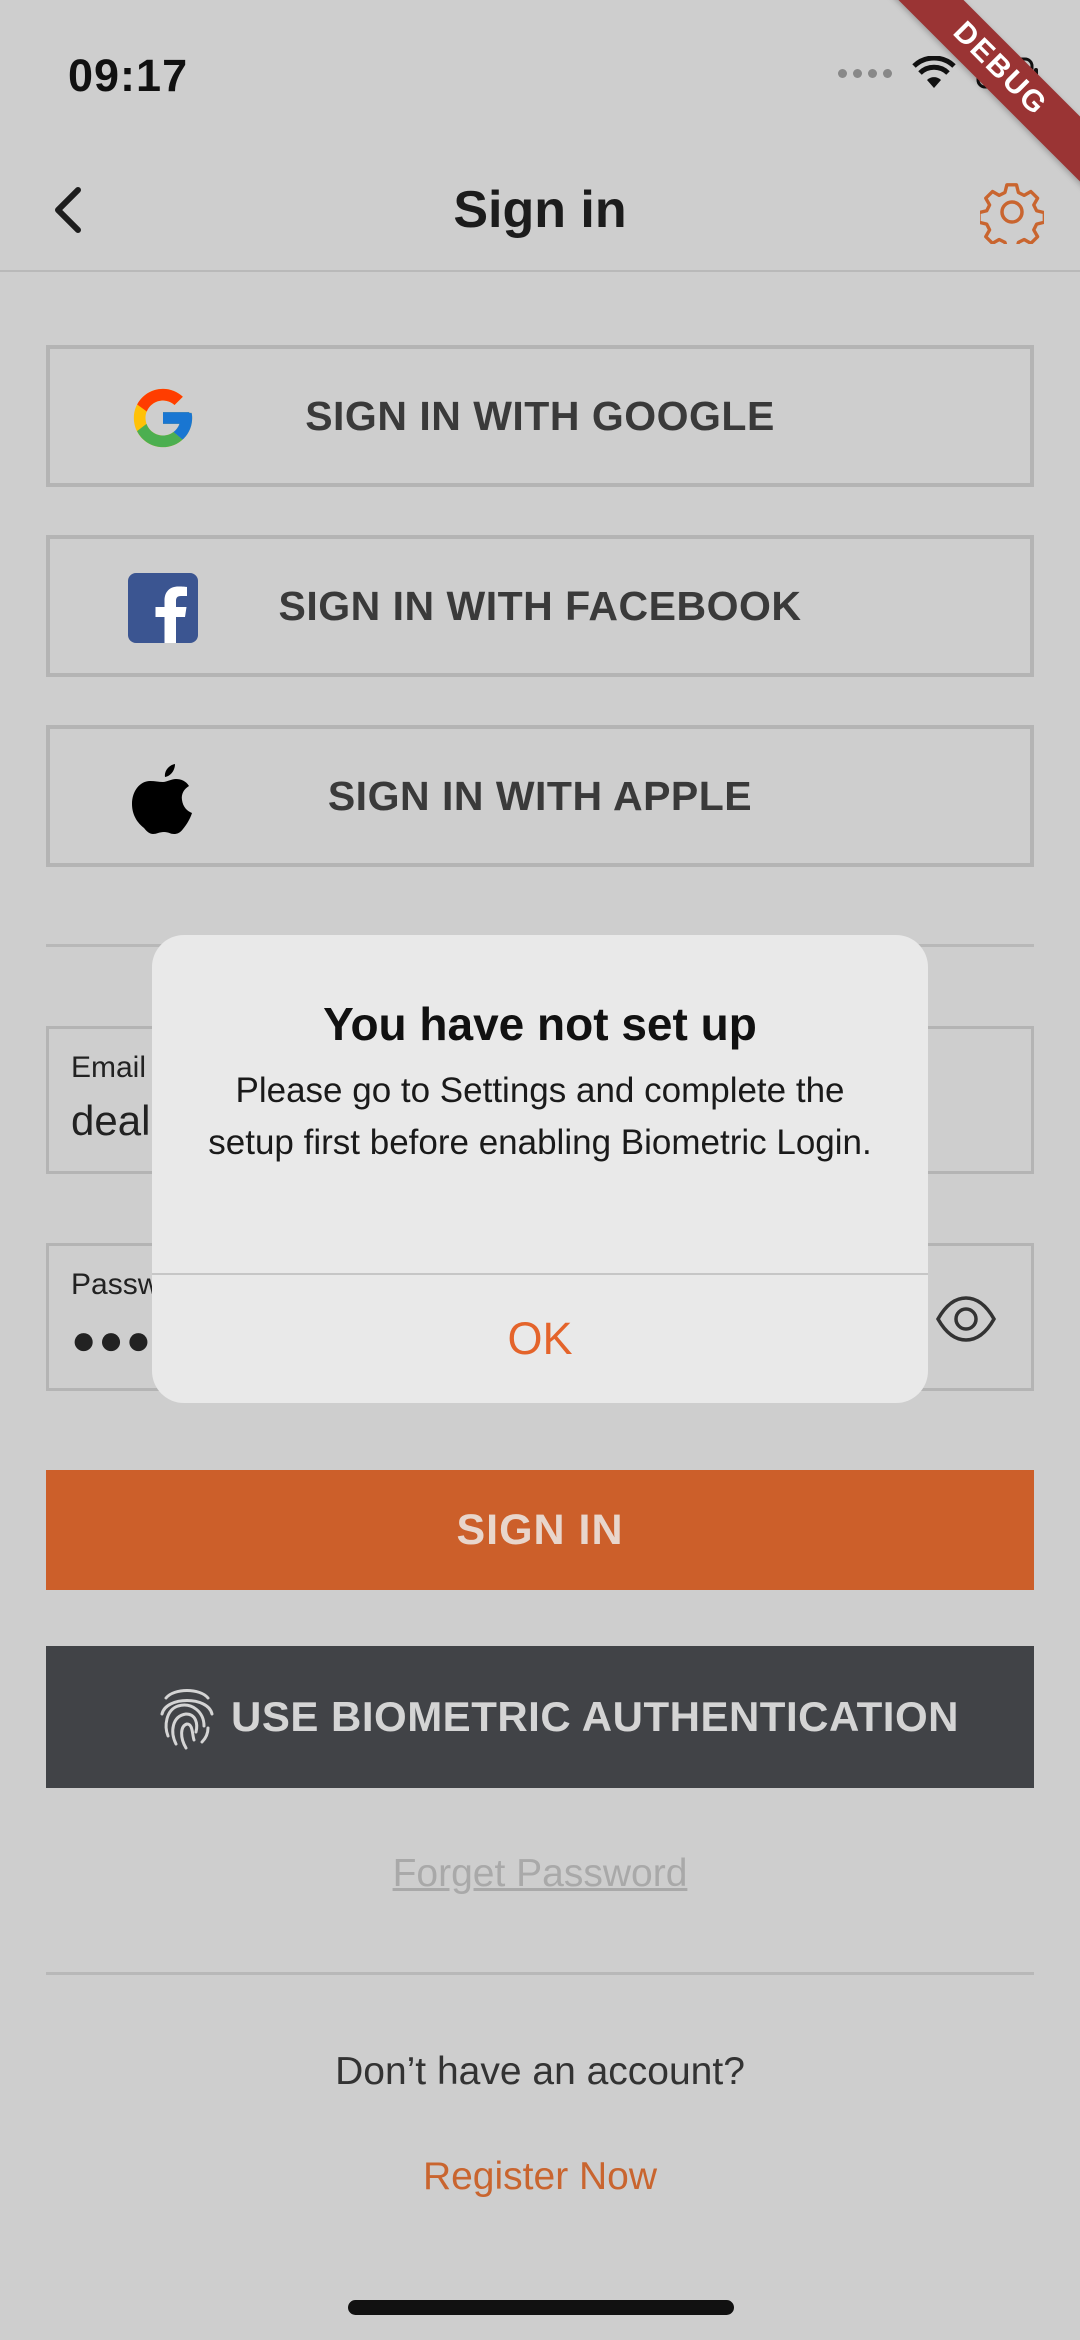  I want to click on toggle-password-visibility-button, so click(966, 1319).